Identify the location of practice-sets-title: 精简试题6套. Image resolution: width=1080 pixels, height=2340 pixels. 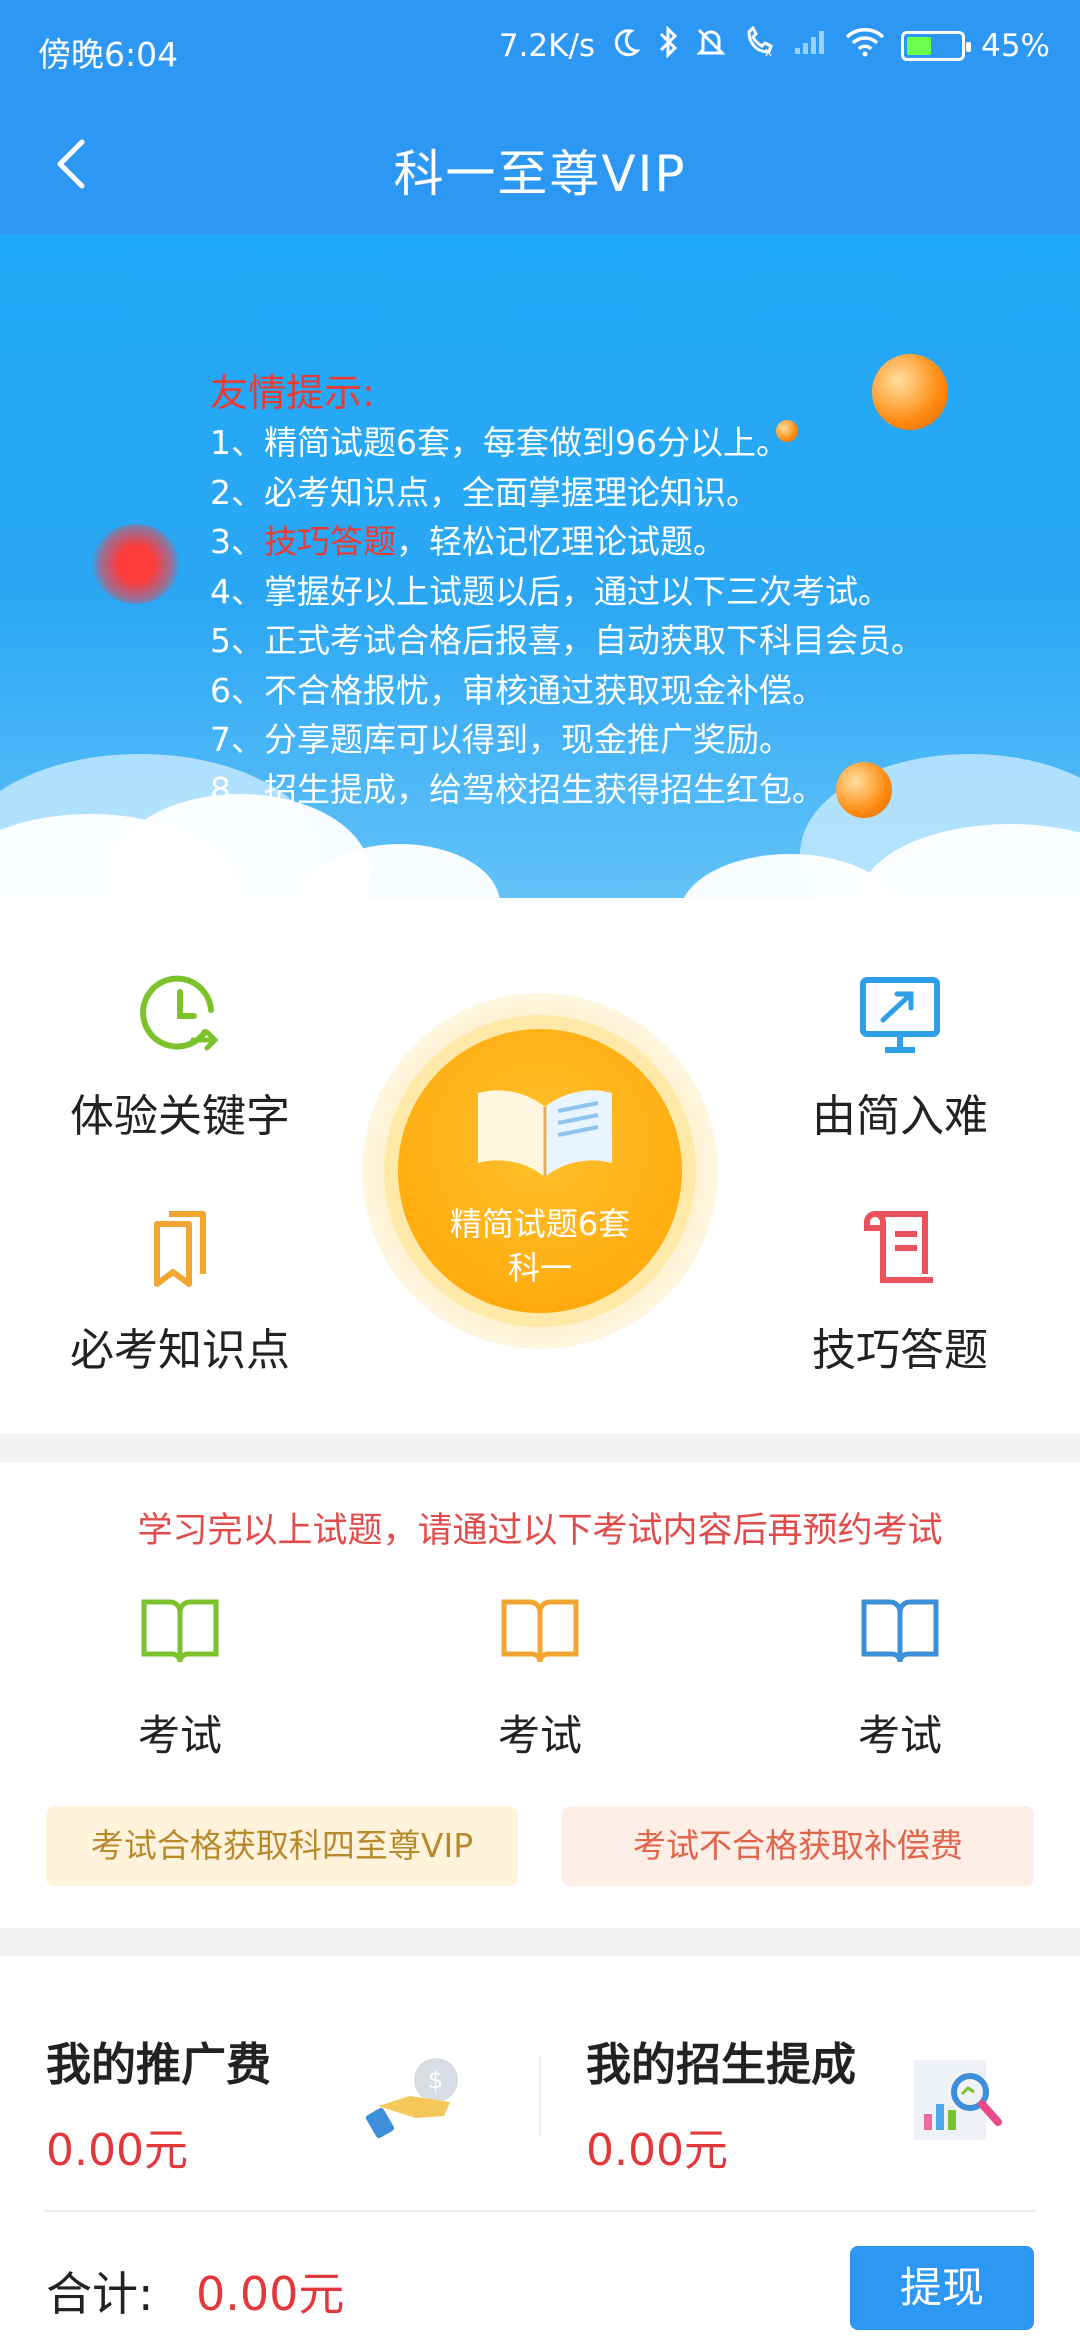
(540, 1224).